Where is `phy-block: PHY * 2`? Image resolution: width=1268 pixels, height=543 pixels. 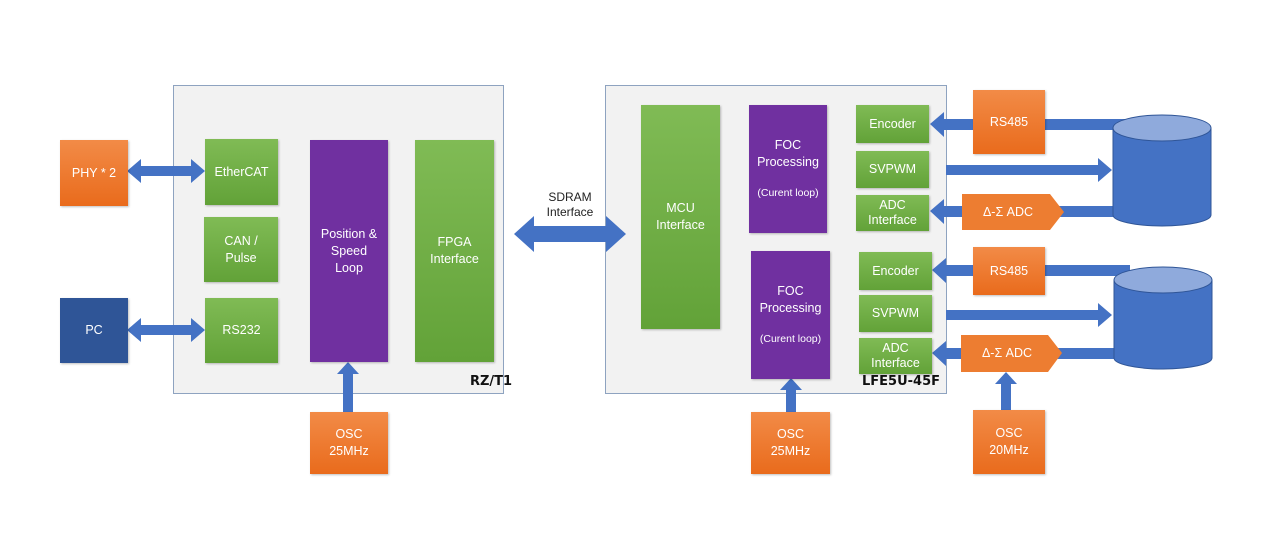
phy-block: PHY * 2 is located at coordinates (94, 173).